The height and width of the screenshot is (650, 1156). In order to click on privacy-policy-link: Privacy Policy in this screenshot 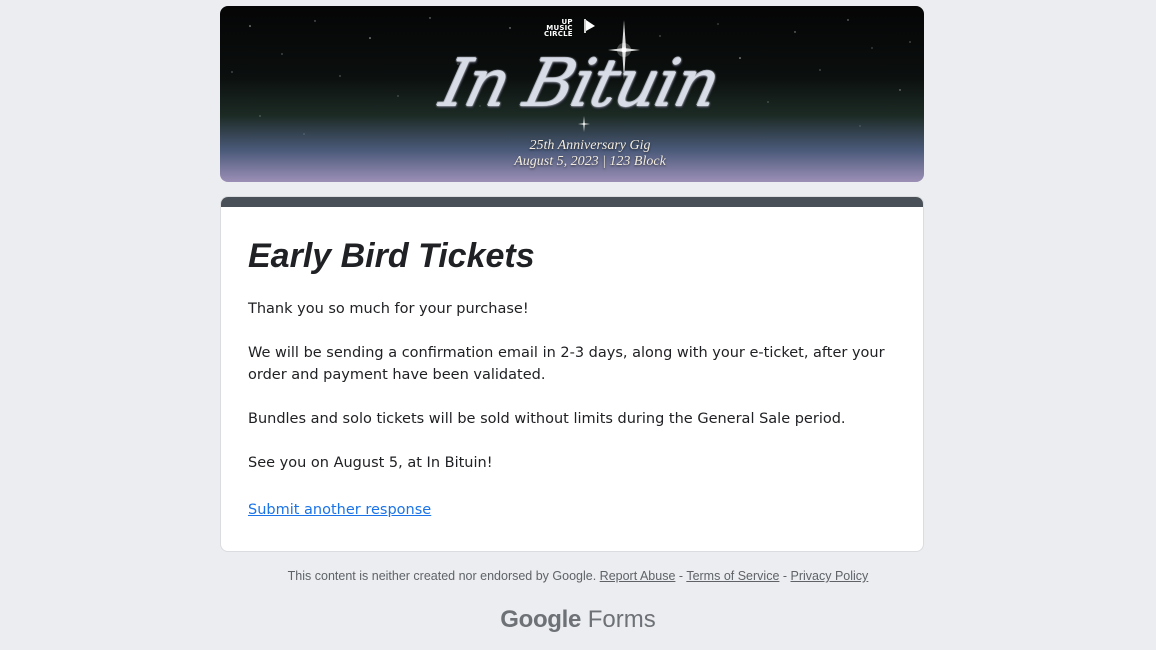, I will do `click(830, 576)`.